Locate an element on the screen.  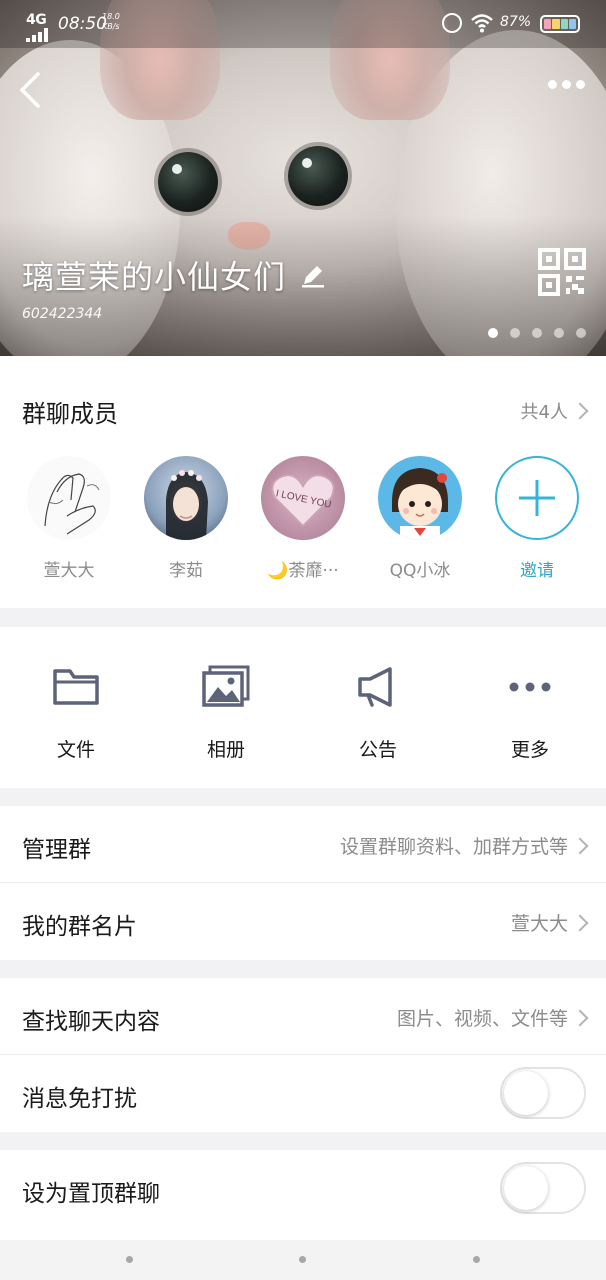
status-bar: 4G 08:50 18.0 KB/s 87% is located at coordinates (303, 24).